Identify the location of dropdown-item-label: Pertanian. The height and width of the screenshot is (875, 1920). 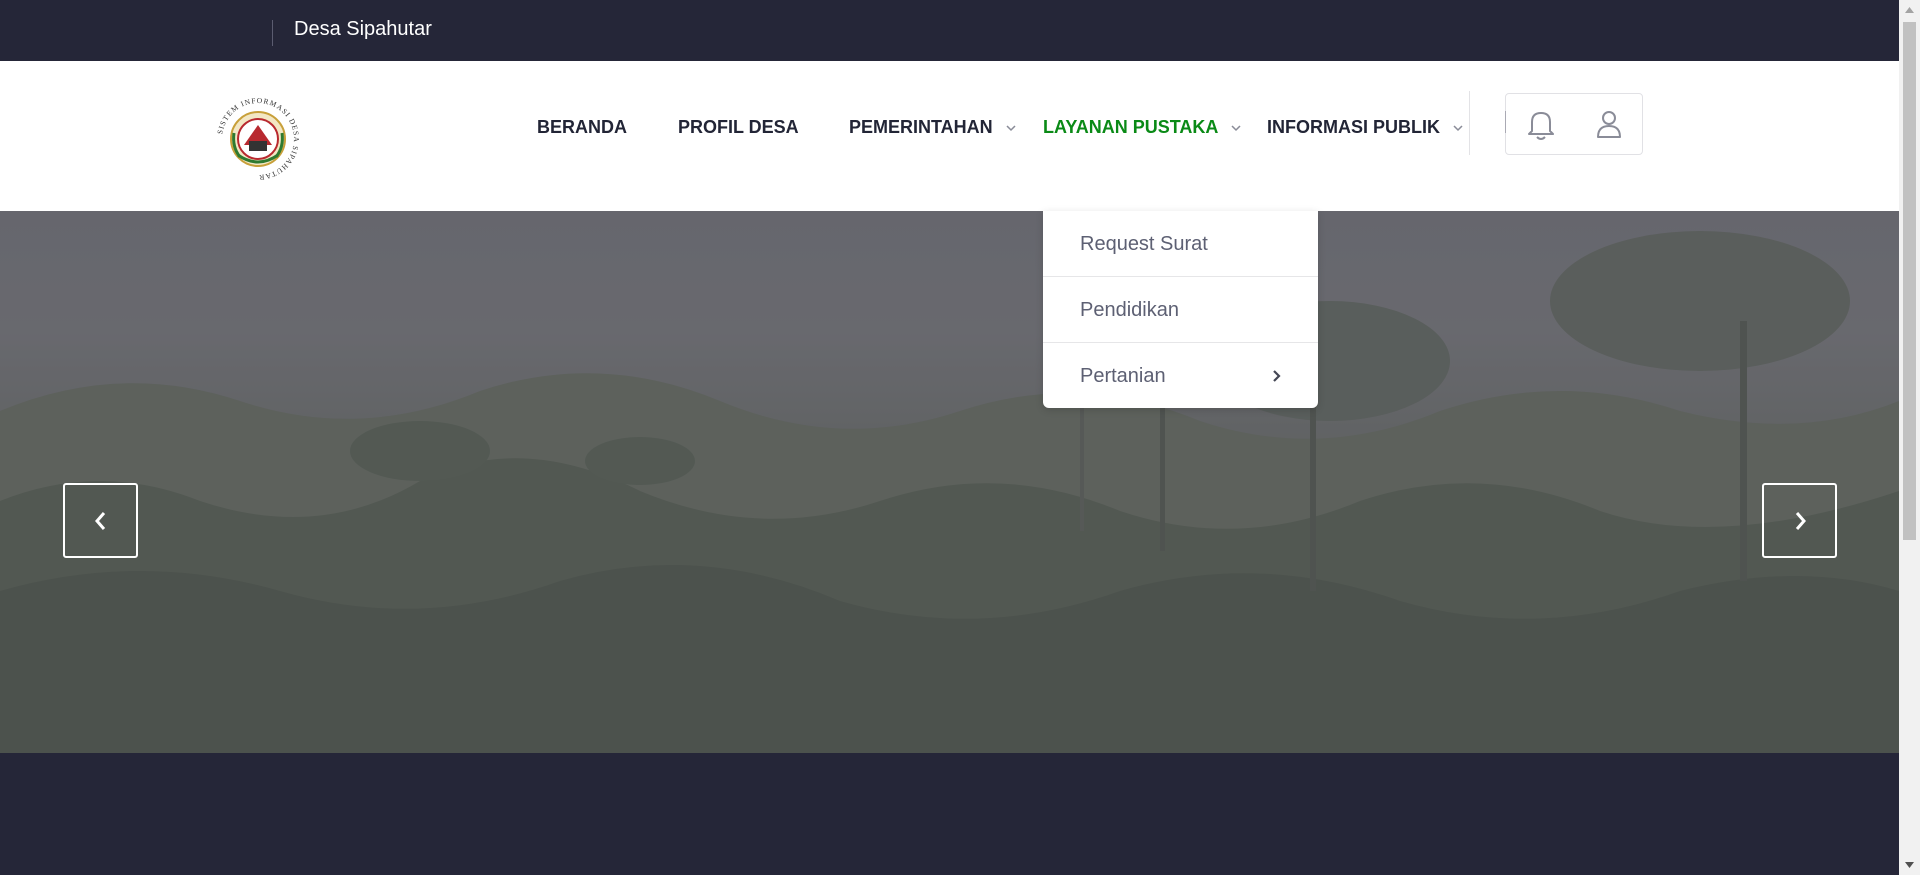
(1123, 376).